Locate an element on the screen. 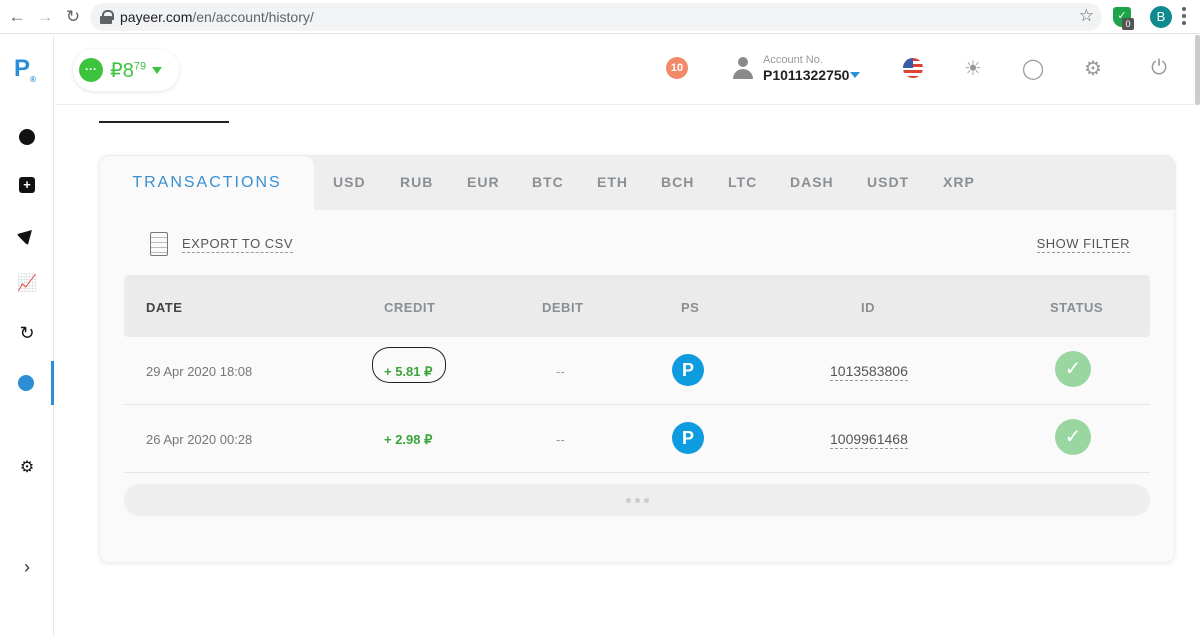 The height and width of the screenshot is (636, 1200). caret-down-icon is located at coordinates (157, 70).